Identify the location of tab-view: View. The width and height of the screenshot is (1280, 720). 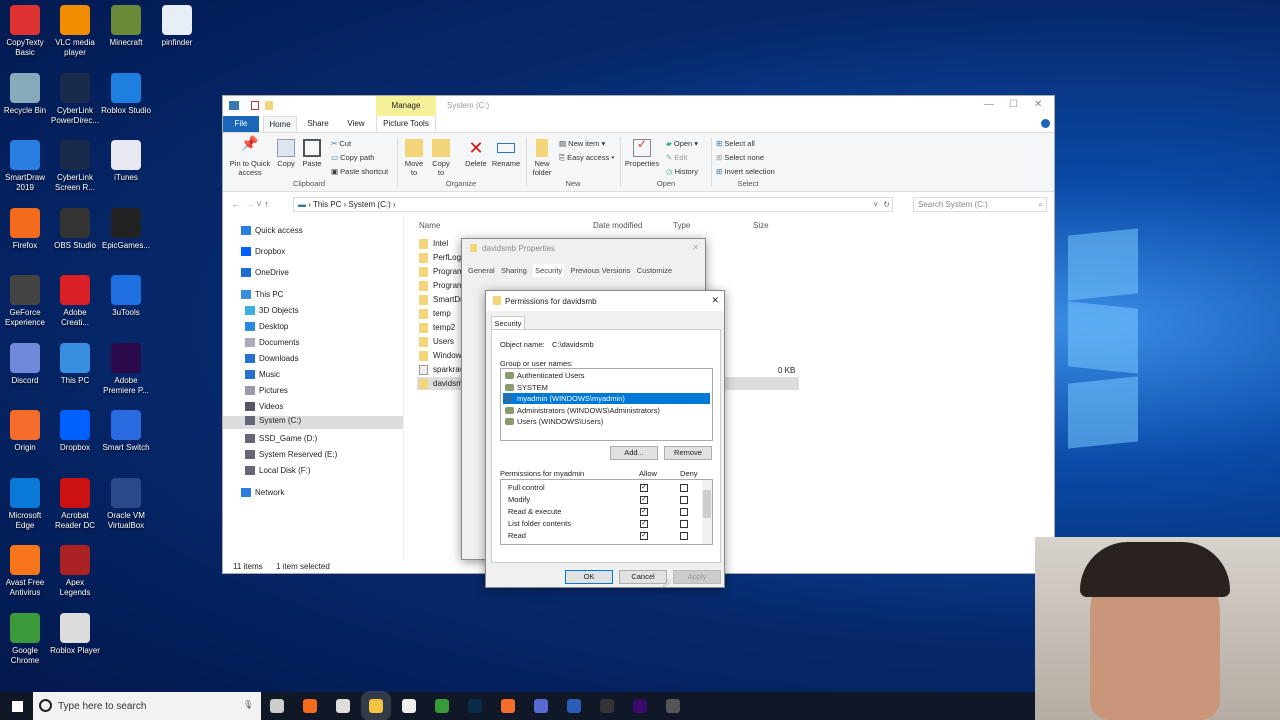
(356, 124).